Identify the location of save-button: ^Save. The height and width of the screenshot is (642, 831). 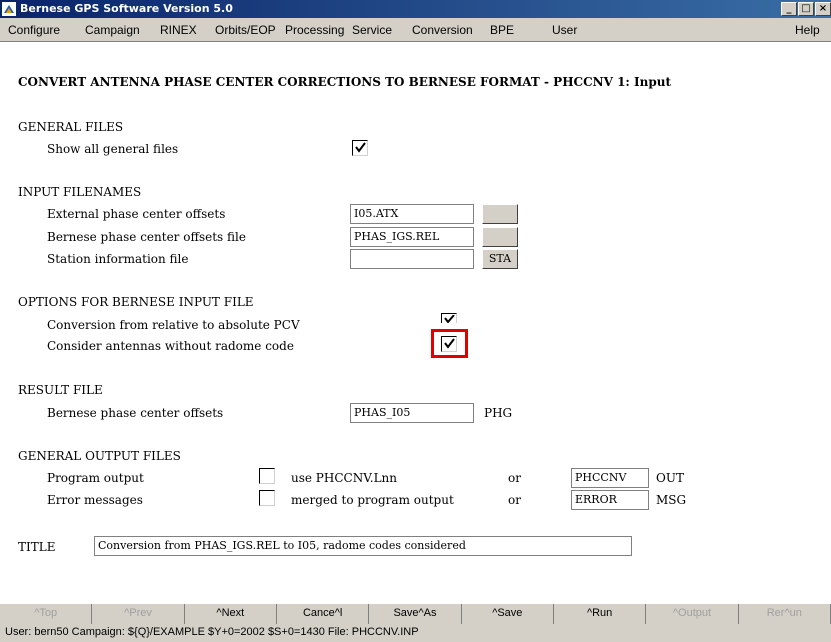
(508, 614).